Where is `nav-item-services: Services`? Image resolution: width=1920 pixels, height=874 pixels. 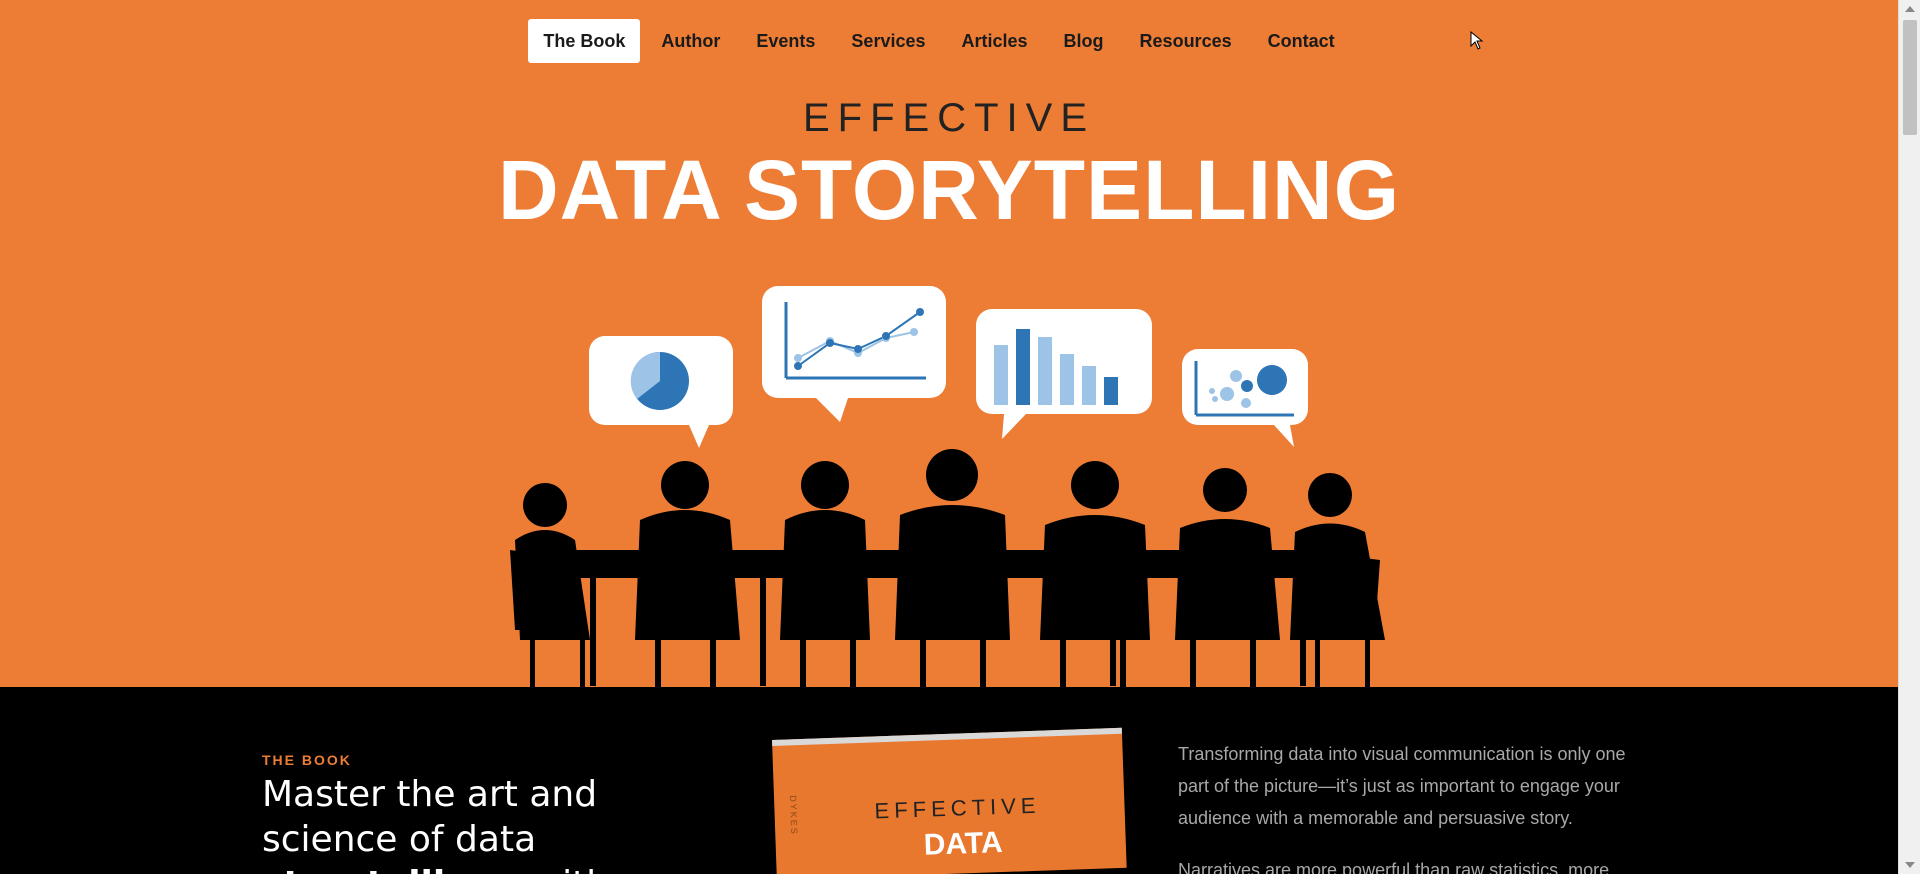 nav-item-services: Services is located at coordinates (888, 41).